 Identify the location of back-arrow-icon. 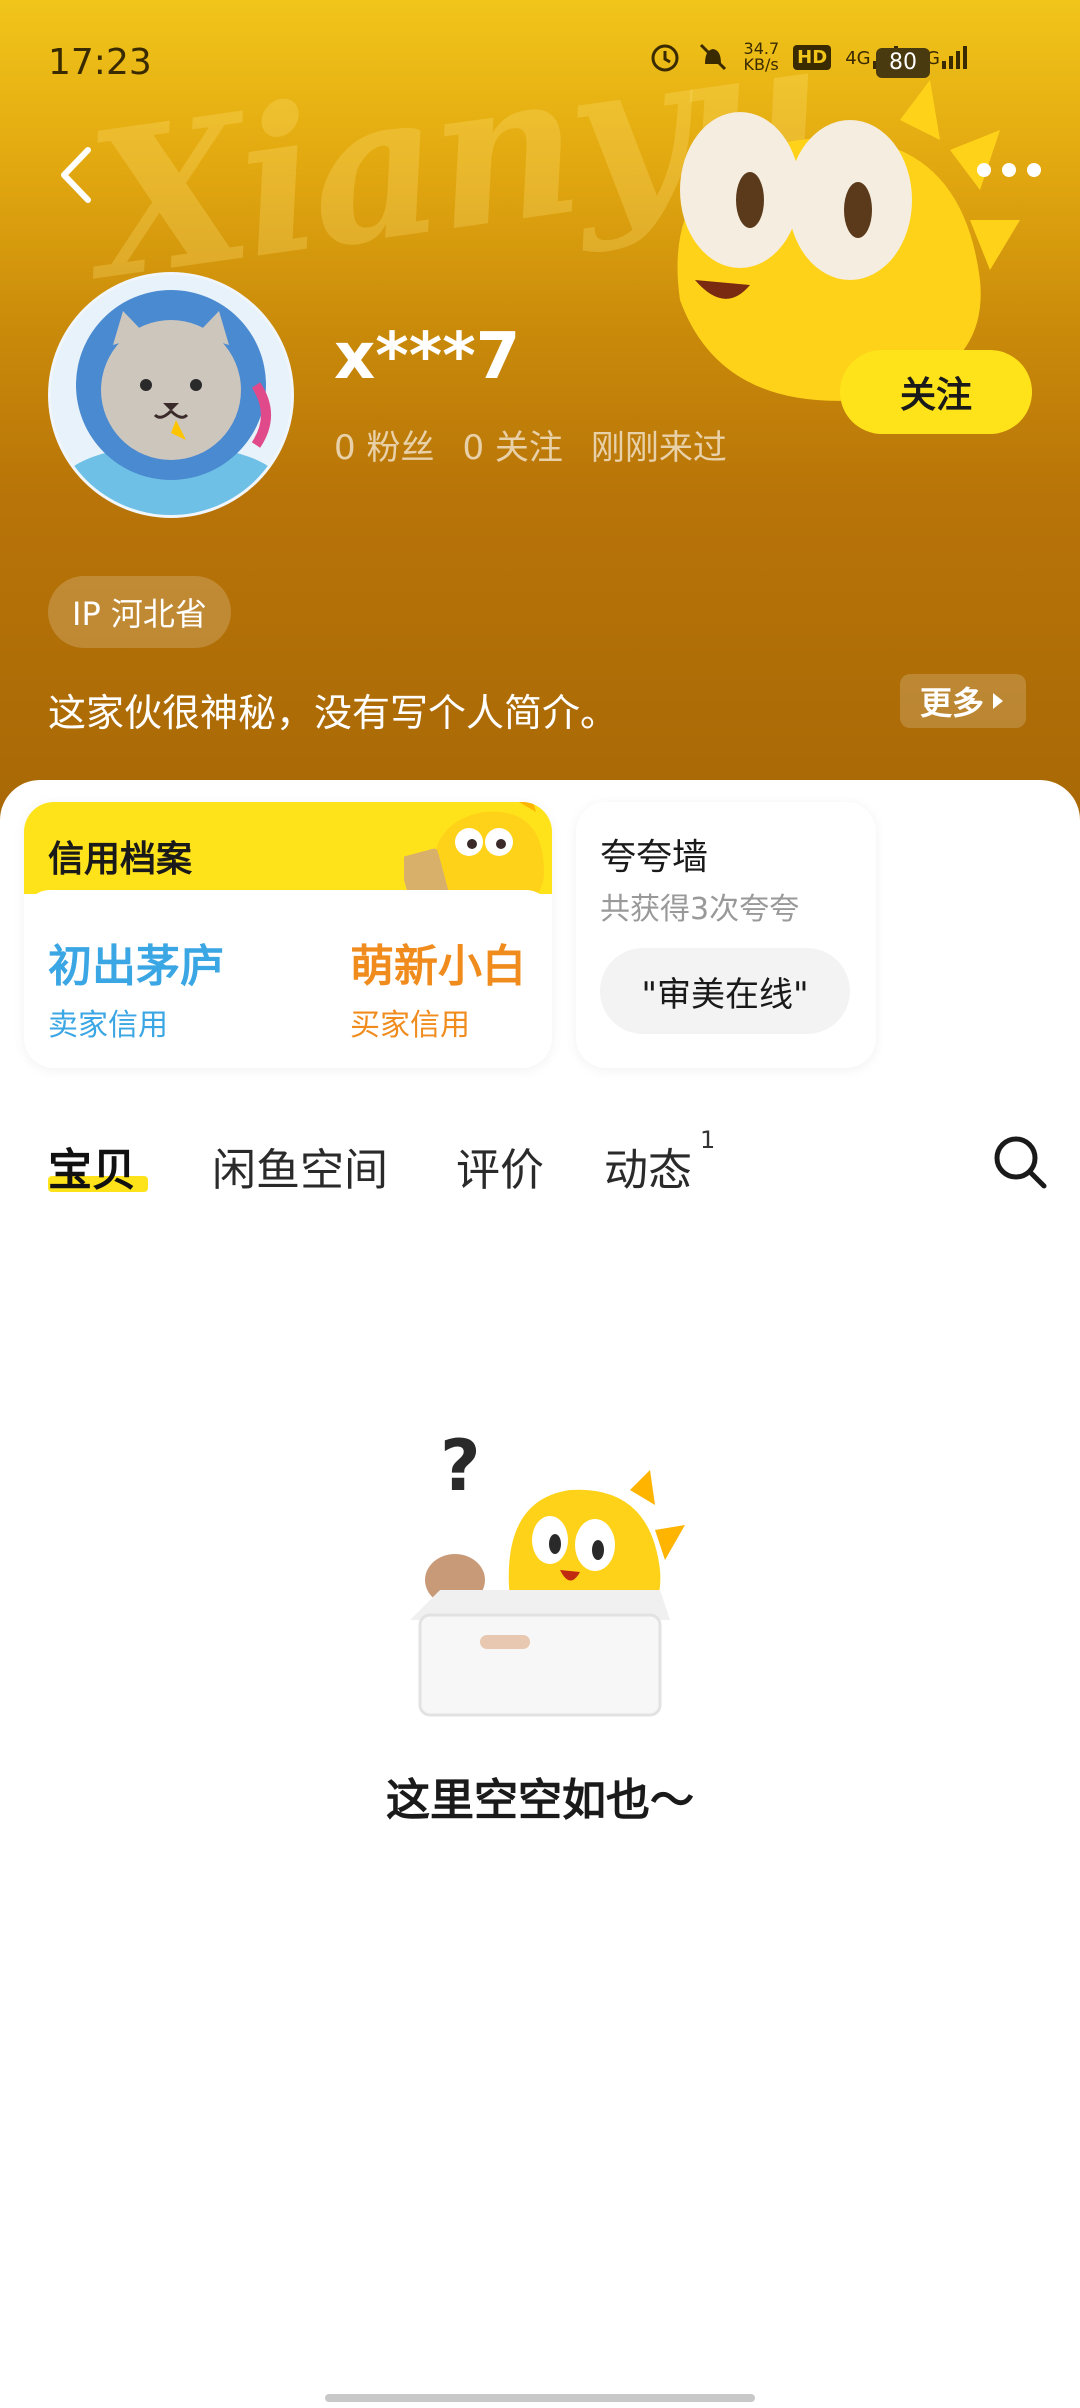
(80, 175).